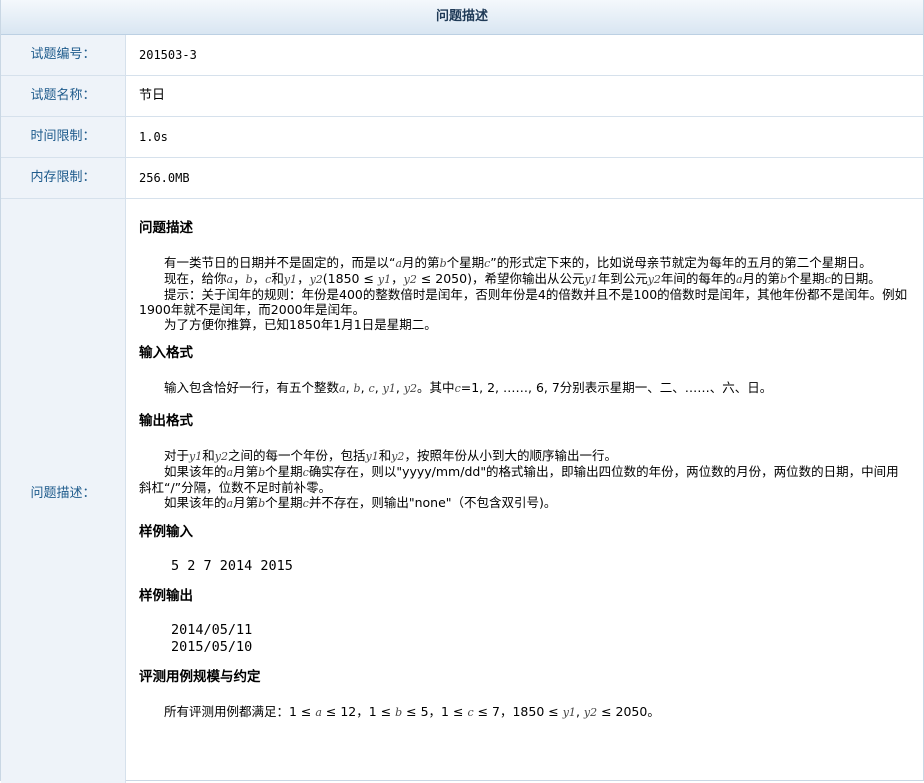  I want to click on problem-name-label: 试题名称：, so click(63, 96).